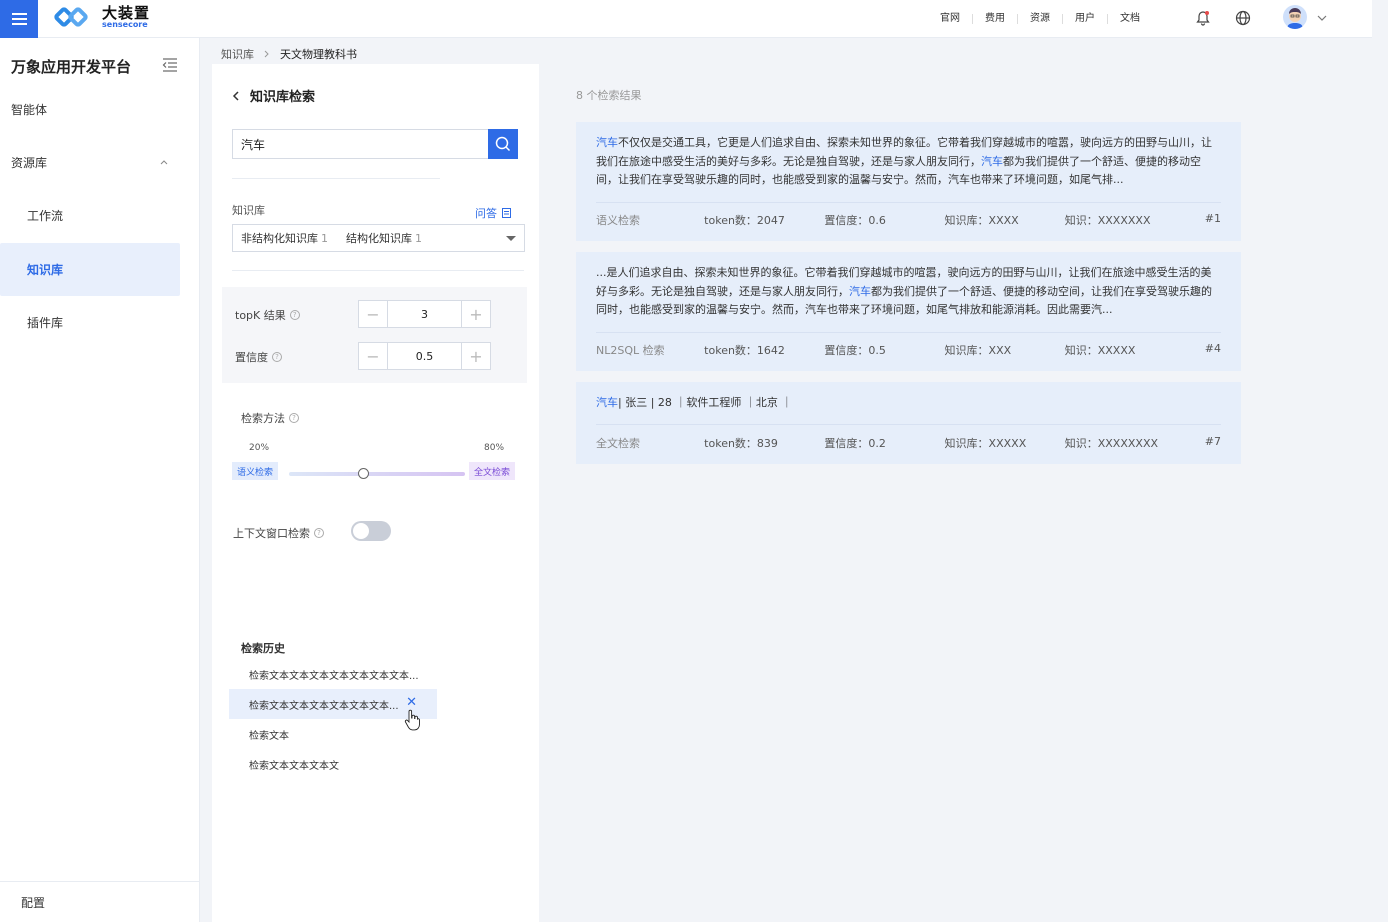 The height and width of the screenshot is (922, 1388). What do you see at coordinates (237, 54) in the screenshot?
I see `breadcrumb-item: 知识库` at bounding box center [237, 54].